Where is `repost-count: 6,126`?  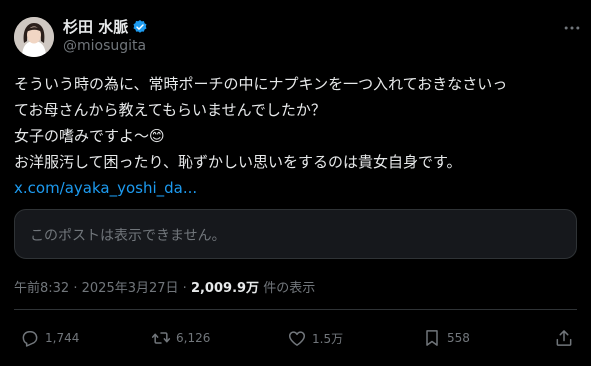 repost-count: 6,126 is located at coordinates (193, 338).